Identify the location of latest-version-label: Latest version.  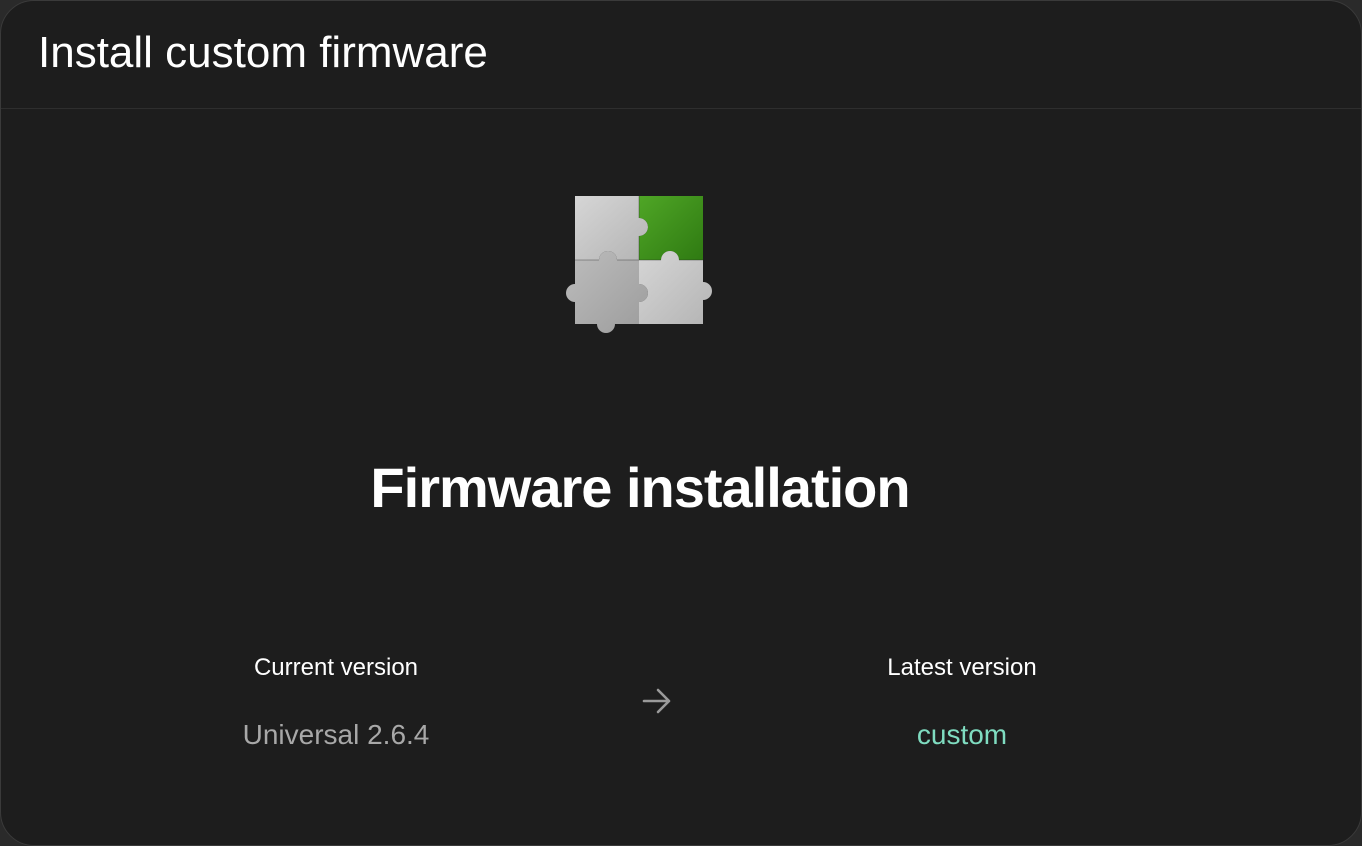
(962, 667).